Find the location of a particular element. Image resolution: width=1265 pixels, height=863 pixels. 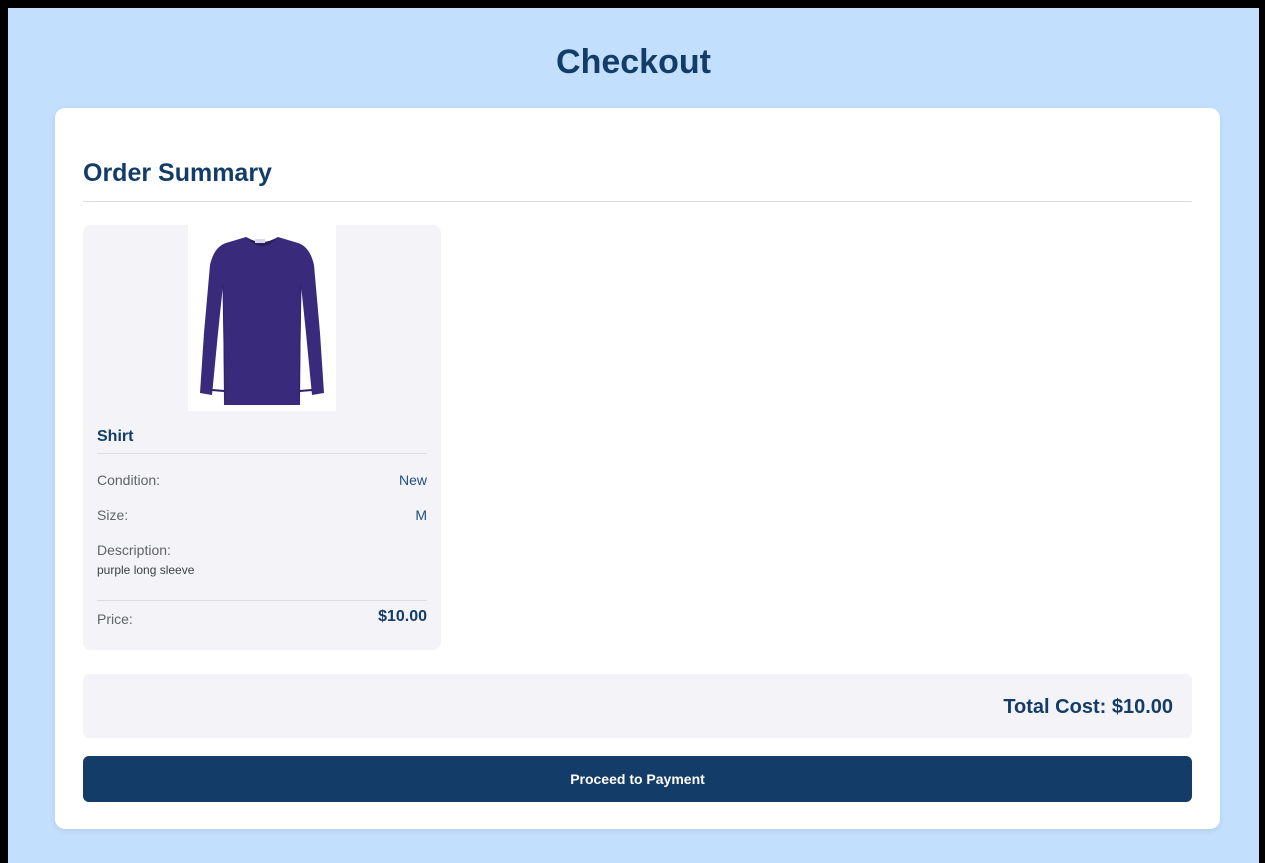

size-value: M is located at coordinates (421, 515).